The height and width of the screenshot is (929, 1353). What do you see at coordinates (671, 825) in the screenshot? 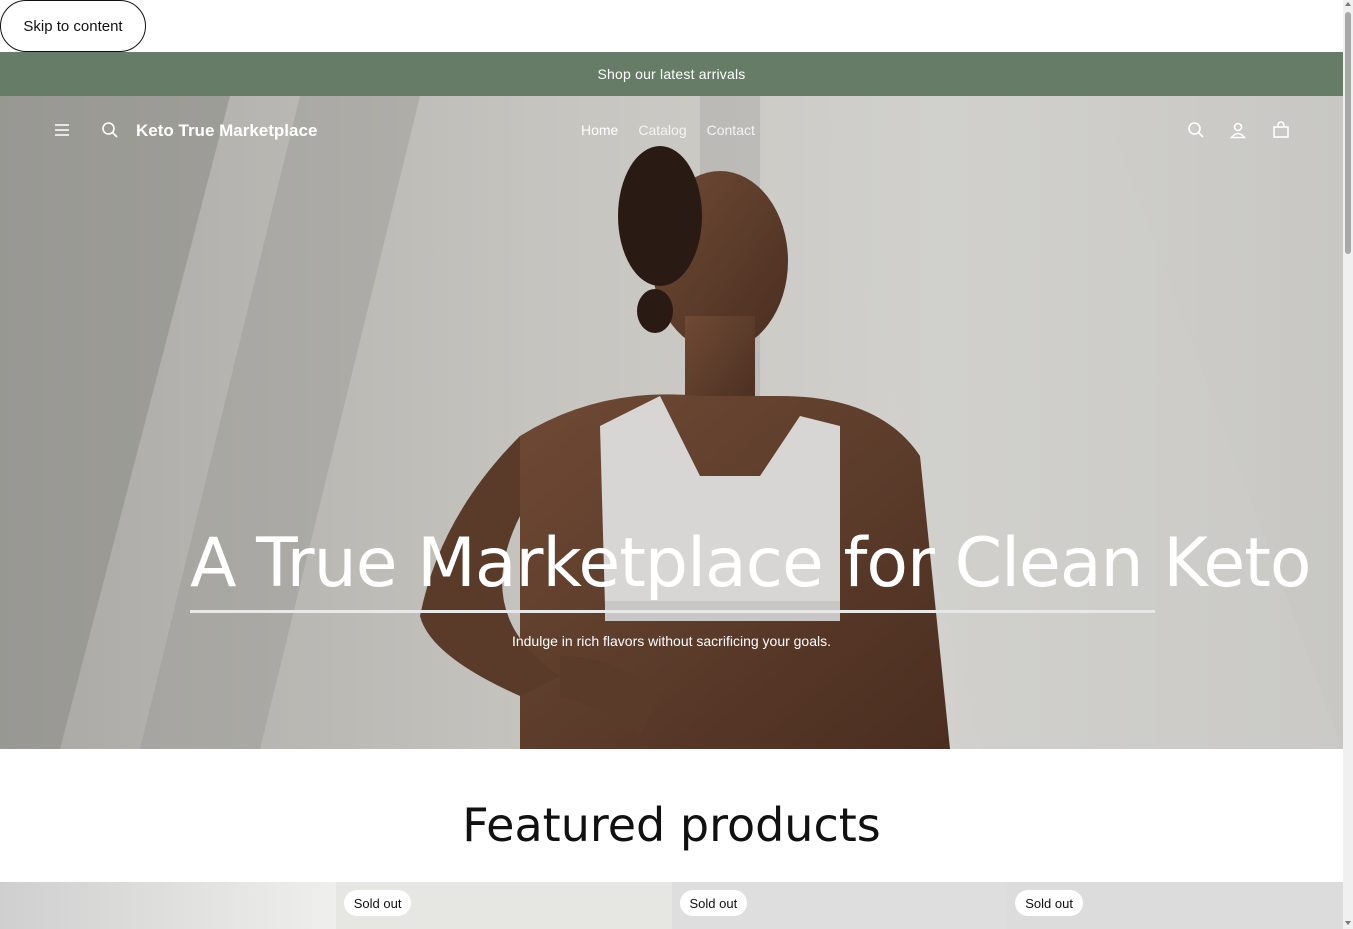
I see `featured-products-title: Featured products` at bounding box center [671, 825].